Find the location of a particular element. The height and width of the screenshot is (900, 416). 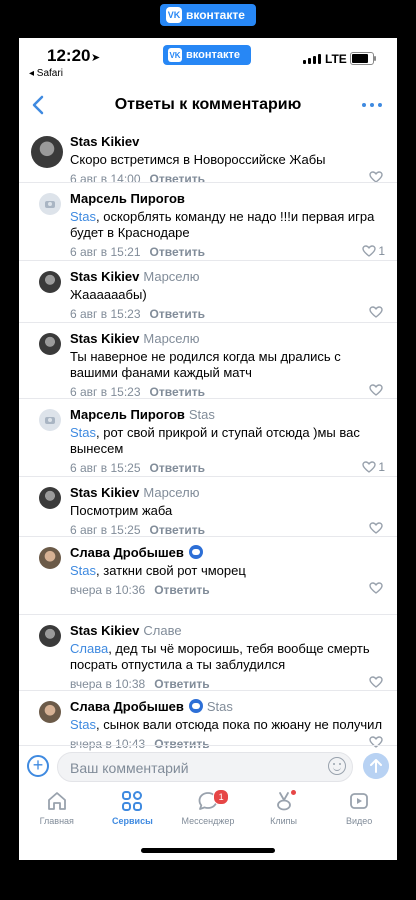

comment-text: Скоро встретимся в Новороссийске Жабы is located at coordinates (228, 160).